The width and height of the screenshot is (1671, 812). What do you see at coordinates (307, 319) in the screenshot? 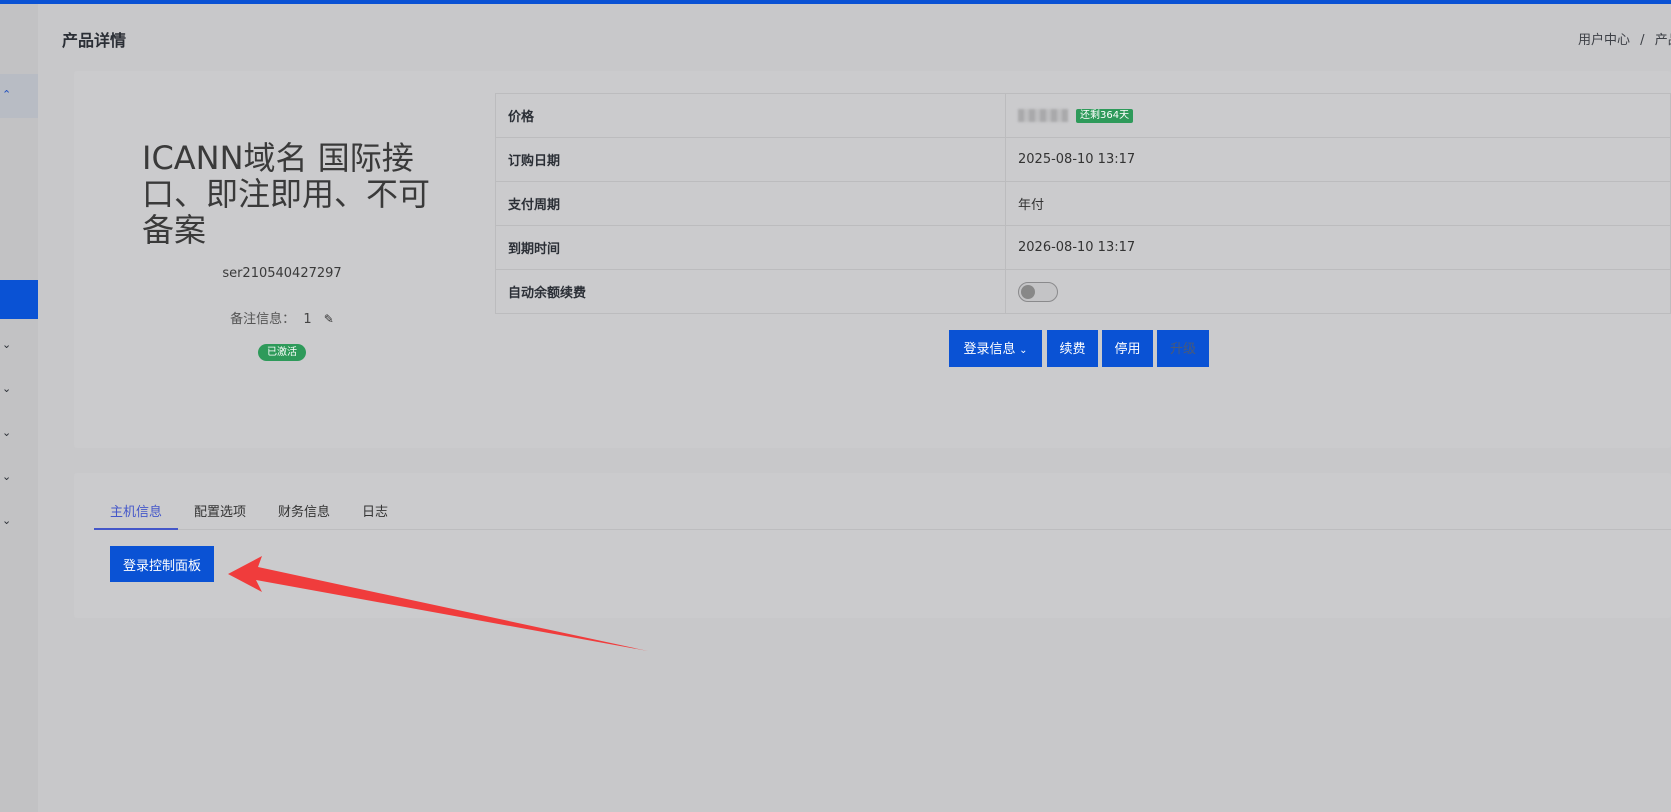
I see `note-value: 1` at bounding box center [307, 319].